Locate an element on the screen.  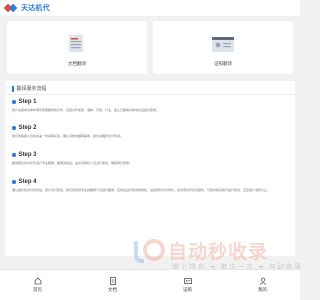
logo: 天达机代 is located at coordinates (26, 8).